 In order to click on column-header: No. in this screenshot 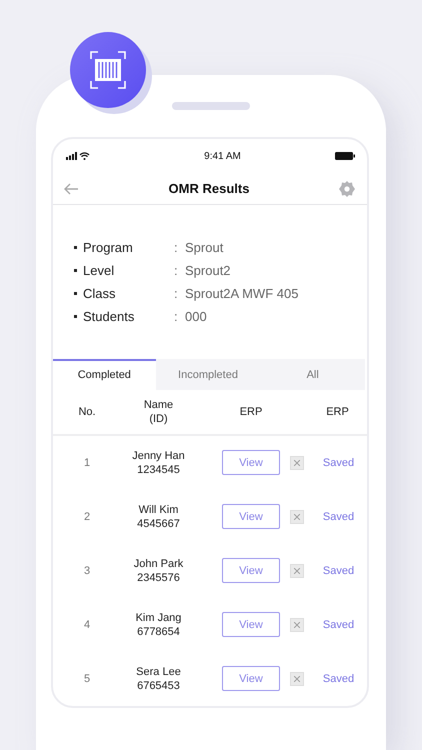, I will do `click(87, 411)`.